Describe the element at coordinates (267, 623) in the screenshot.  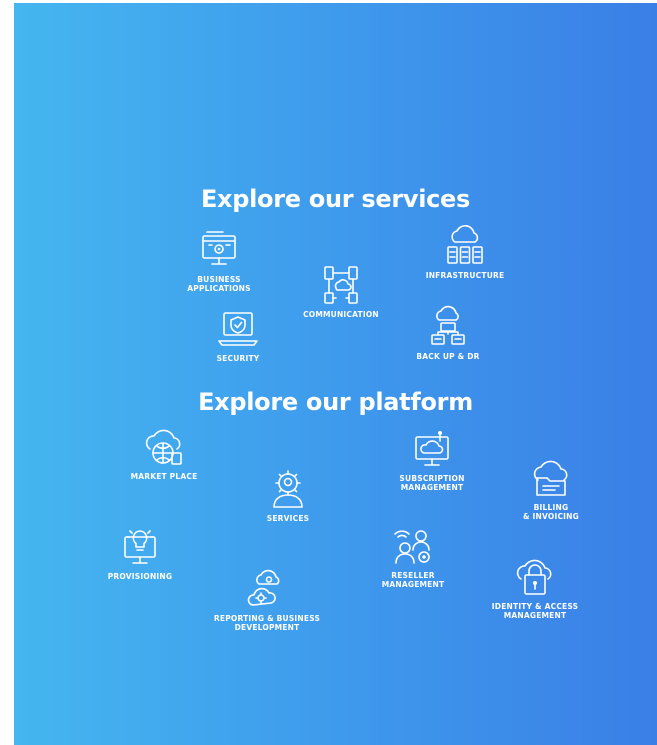
I see `platform-label: REPORTING & BUSINESS DEVELOPMENT` at that location.